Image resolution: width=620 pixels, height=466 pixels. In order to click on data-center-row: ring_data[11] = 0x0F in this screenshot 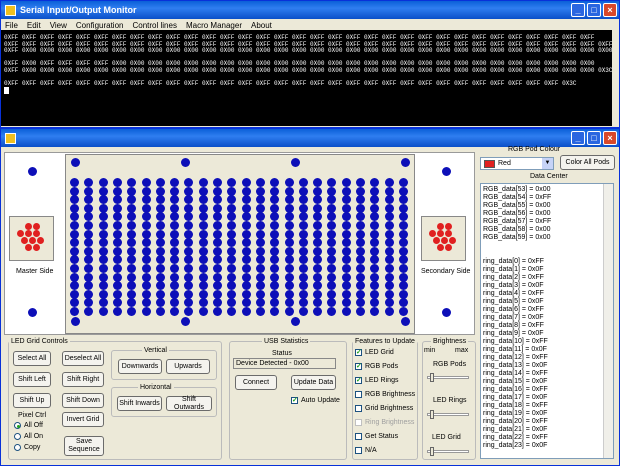, I will do `click(547, 350)`.